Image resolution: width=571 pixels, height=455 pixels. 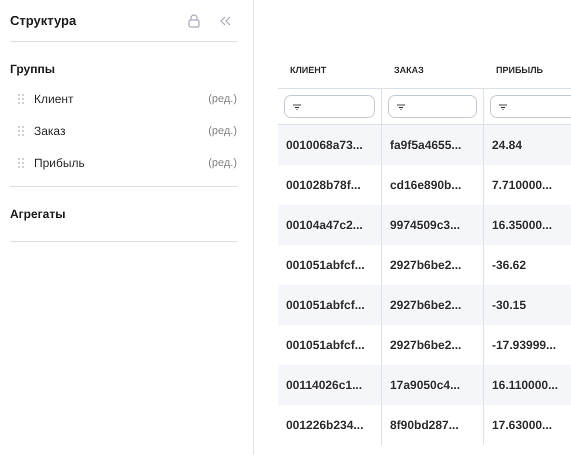 What do you see at coordinates (54, 99) in the screenshot?
I see `group-label: Клиент` at bounding box center [54, 99].